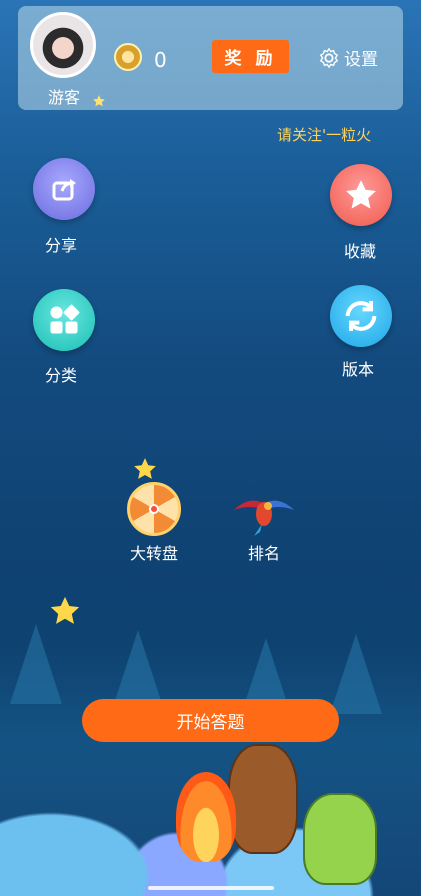 The width and height of the screenshot is (421, 896). I want to click on frog-character, so click(340, 839).